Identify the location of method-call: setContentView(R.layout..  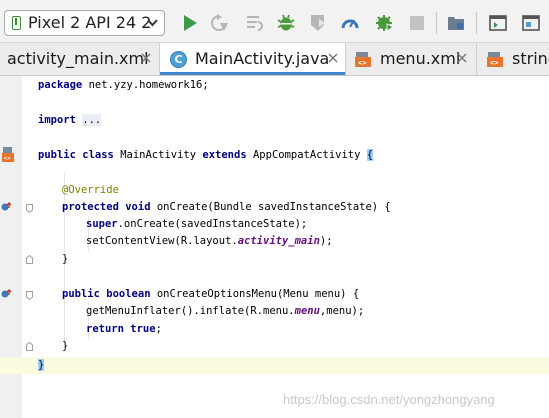
(162, 241).